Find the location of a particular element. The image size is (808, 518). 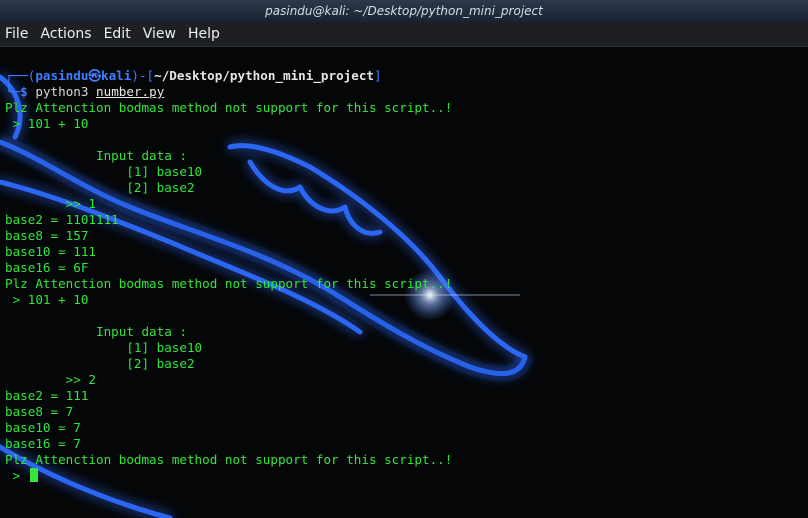

command-text: python3 is located at coordinates (62, 91).